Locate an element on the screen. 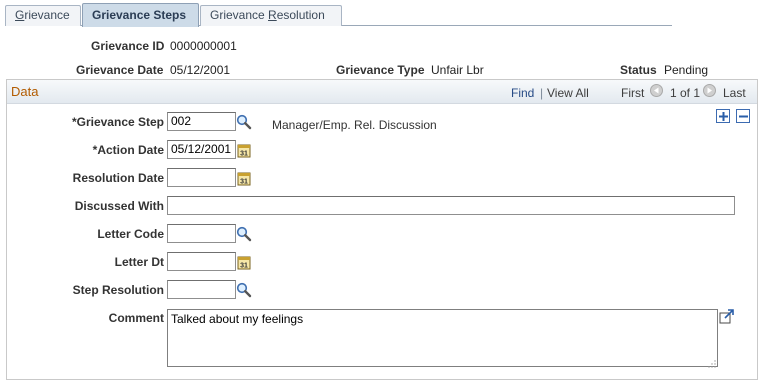  grievance-step-input: 002 is located at coordinates (201, 121).